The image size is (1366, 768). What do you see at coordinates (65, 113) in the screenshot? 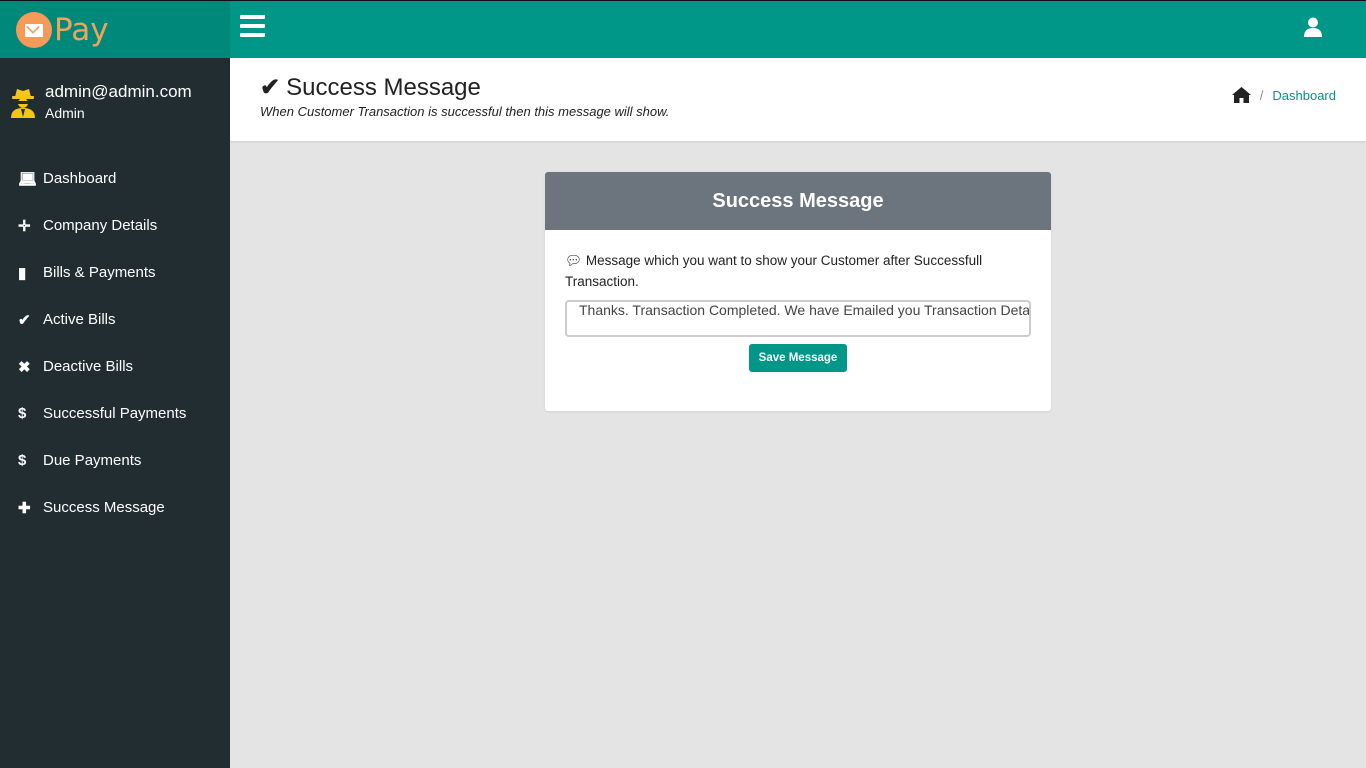
I see `user-role: Admin` at bounding box center [65, 113].